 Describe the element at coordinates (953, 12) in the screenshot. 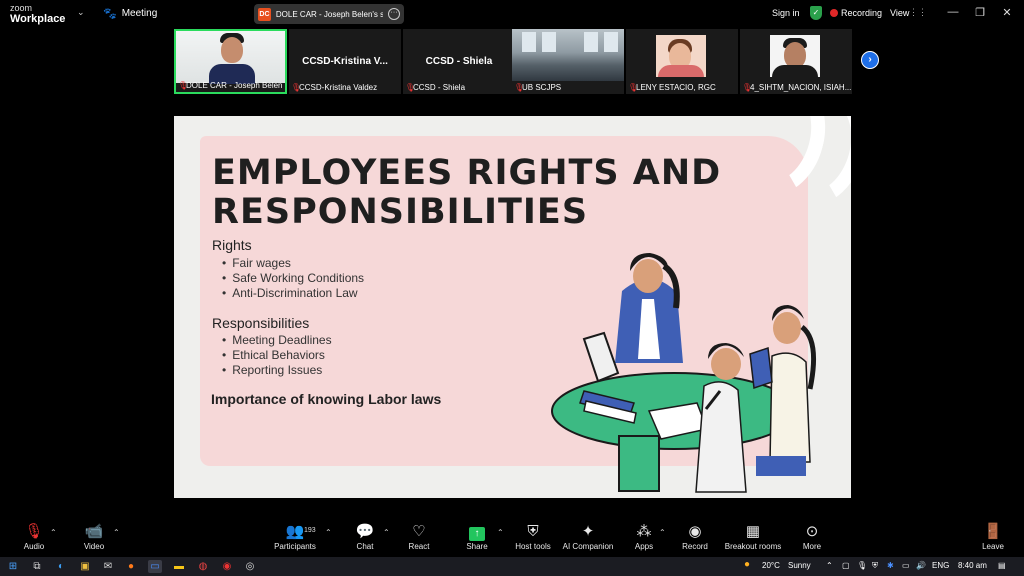

I see `minimize-icon: —` at that location.